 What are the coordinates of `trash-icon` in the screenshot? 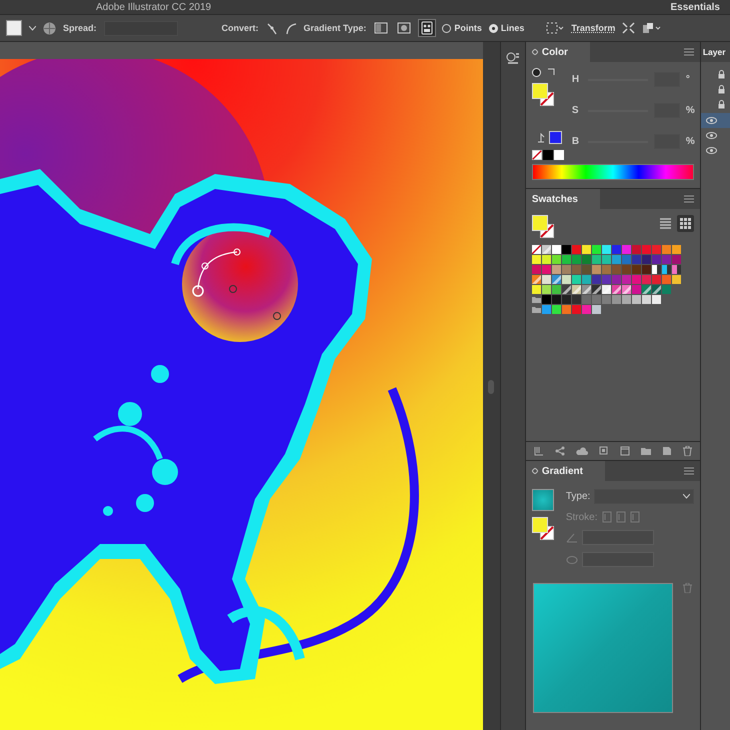 It's located at (687, 451).